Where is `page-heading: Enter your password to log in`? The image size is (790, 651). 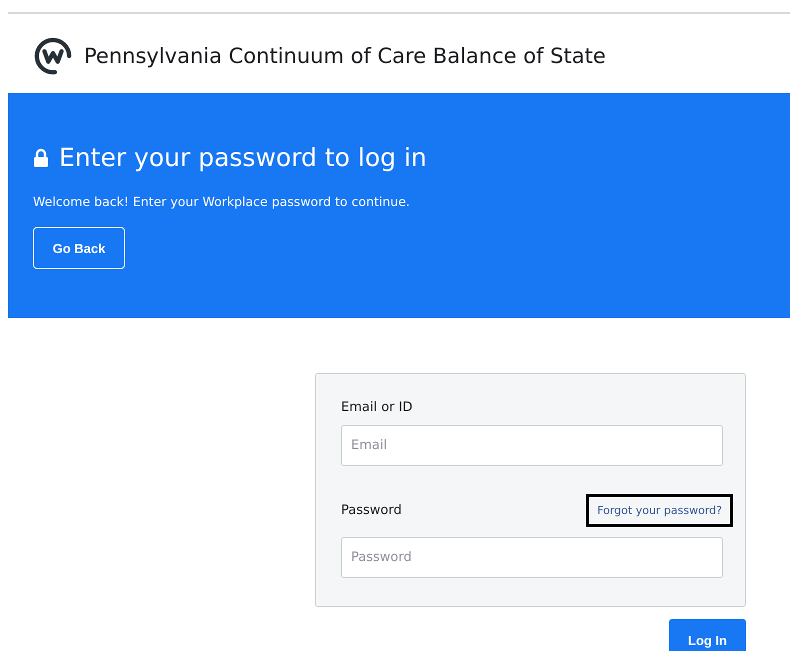 page-heading: Enter your password to log in is located at coordinates (243, 157).